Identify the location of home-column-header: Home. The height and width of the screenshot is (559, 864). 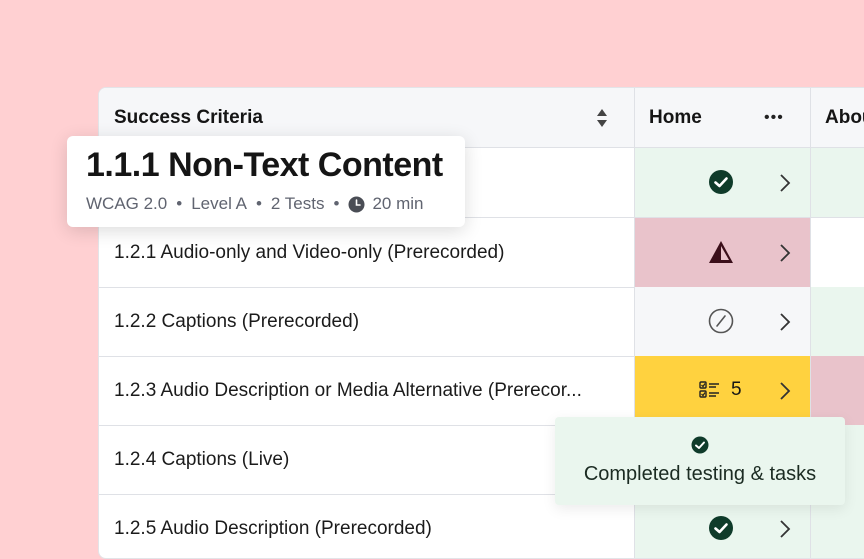
(675, 117).